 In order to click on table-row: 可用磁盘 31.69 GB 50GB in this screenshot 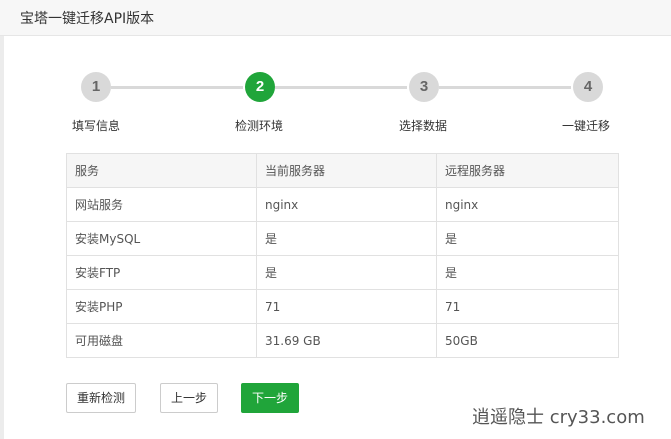, I will do `click(342, 340)`.